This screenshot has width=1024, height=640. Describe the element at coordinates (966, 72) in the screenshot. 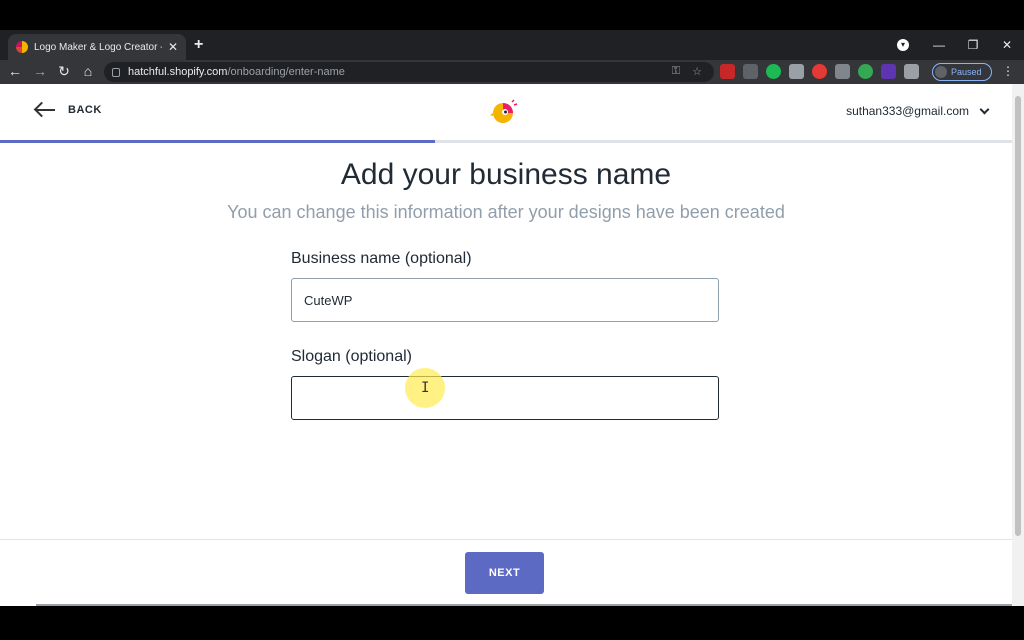

I see `profile-status: Paused` at that location.